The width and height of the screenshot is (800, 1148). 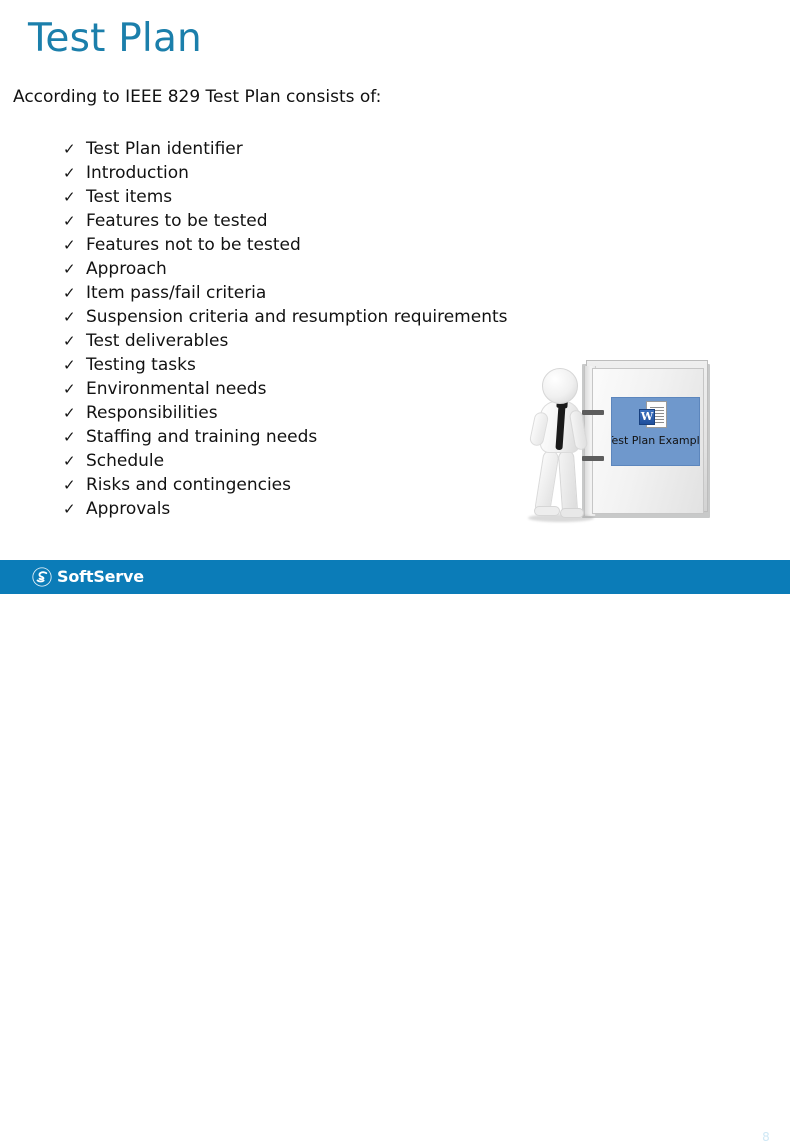 What do you see at coordinates (176, 293) in the screenshot?
I see `list-item-label: Item pass/fail criteria` at bounding box center [176, 293].